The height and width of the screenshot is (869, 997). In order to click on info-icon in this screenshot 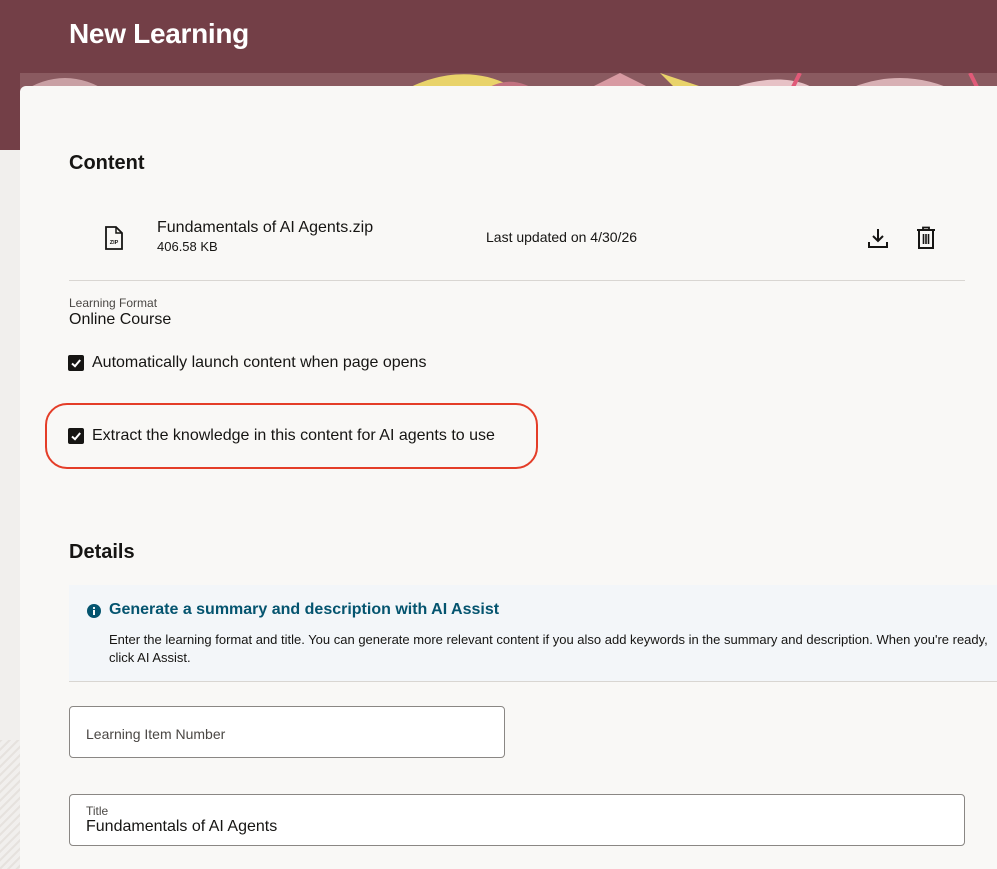, I will do `click(94, 611)`.